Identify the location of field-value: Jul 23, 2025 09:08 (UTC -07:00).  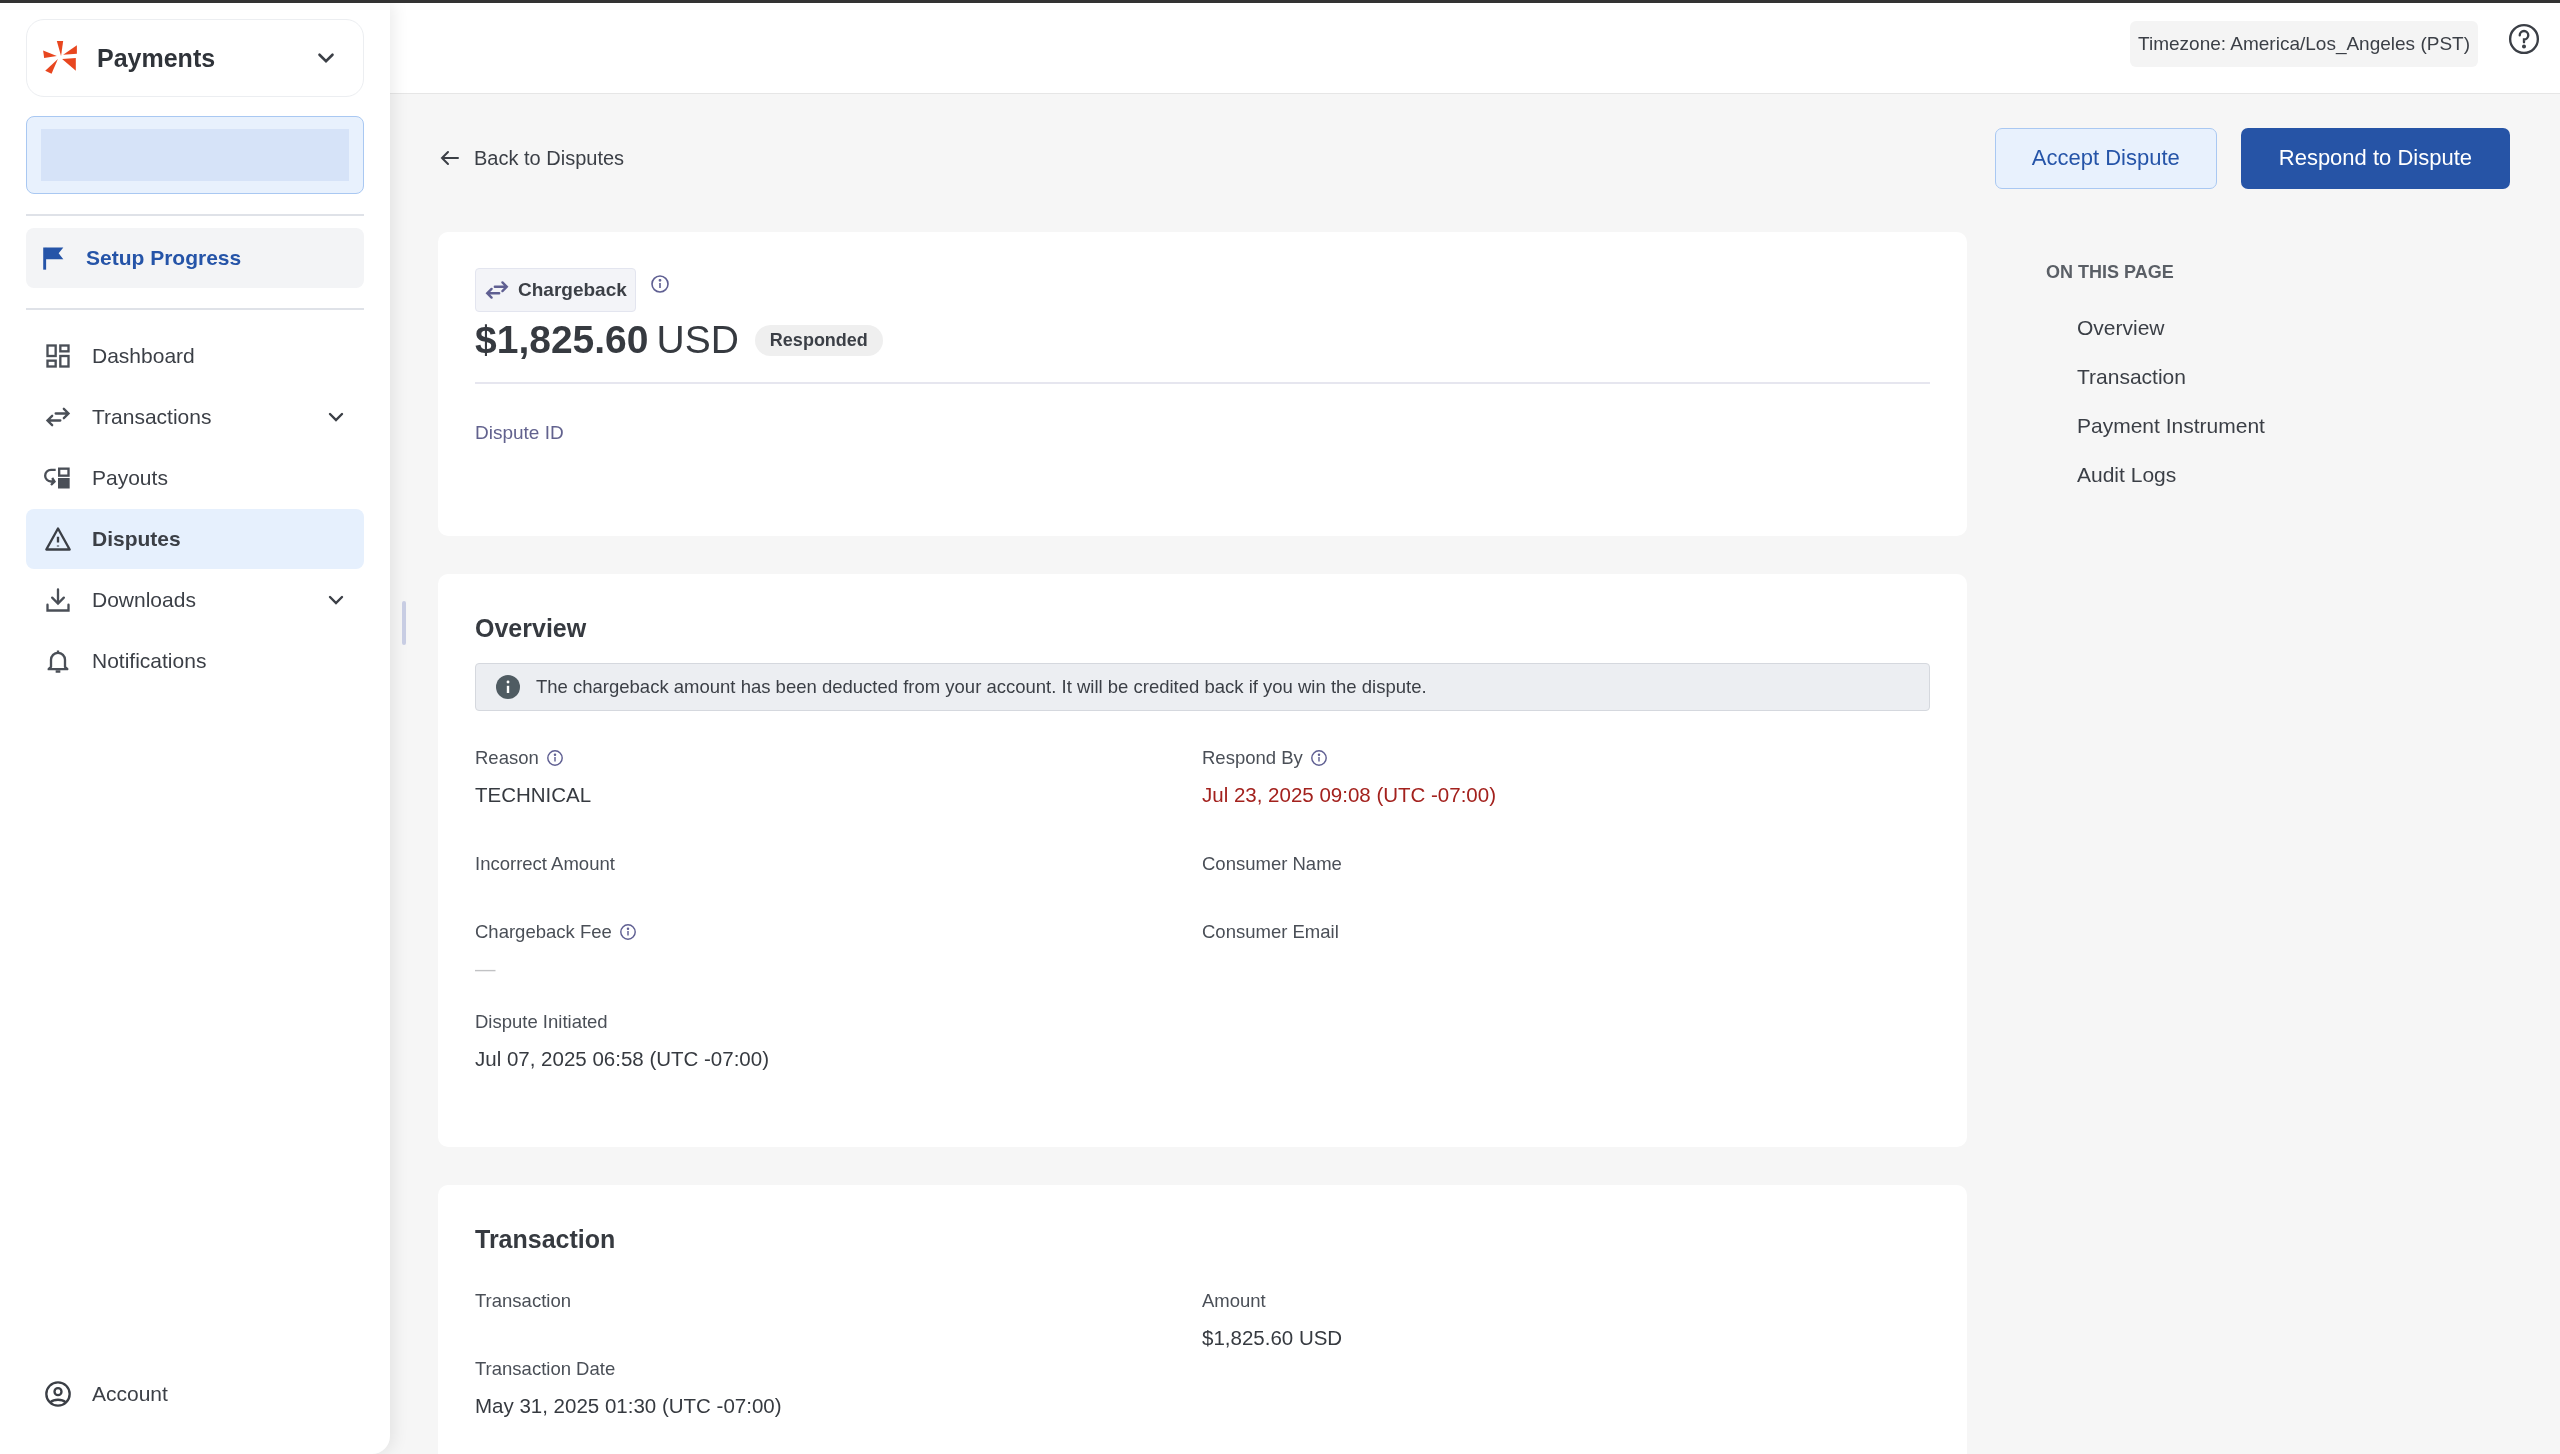
(1349, 795).